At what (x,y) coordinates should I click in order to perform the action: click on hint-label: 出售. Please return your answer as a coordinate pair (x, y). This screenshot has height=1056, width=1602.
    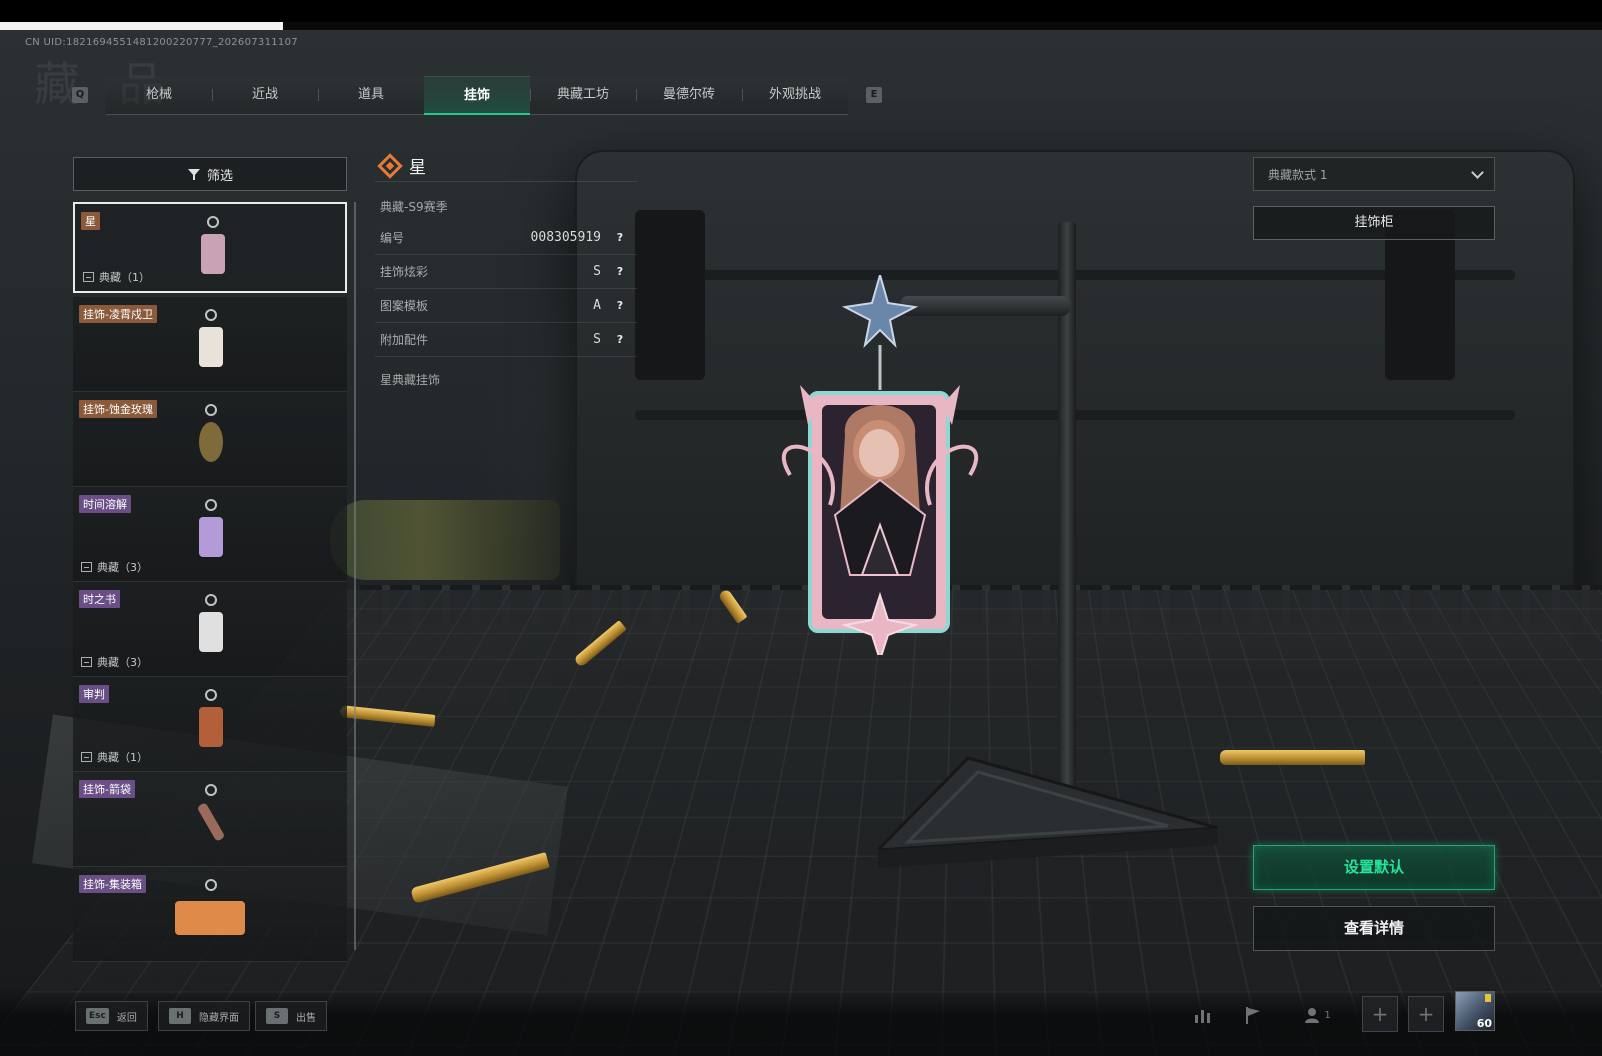
    Looking at the image, I should click on (306, 1018).